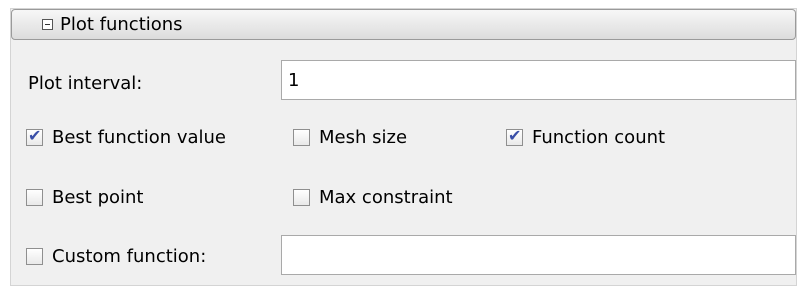 The width and height of the screenshot is (805, 295). Describe the element at coordinates (85, 83) in the screenshot. I see `plot-interval-label: Plot interval:` at that location.